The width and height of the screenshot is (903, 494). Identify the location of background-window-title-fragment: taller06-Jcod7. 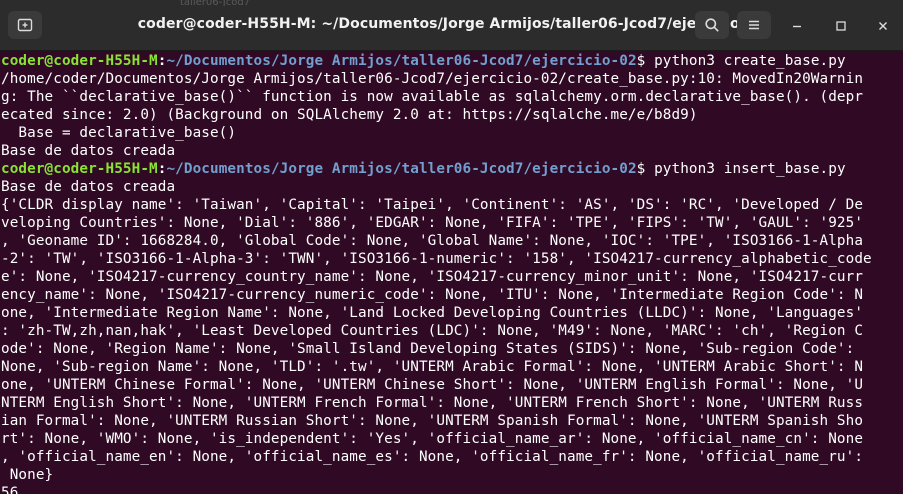
(215, 3).